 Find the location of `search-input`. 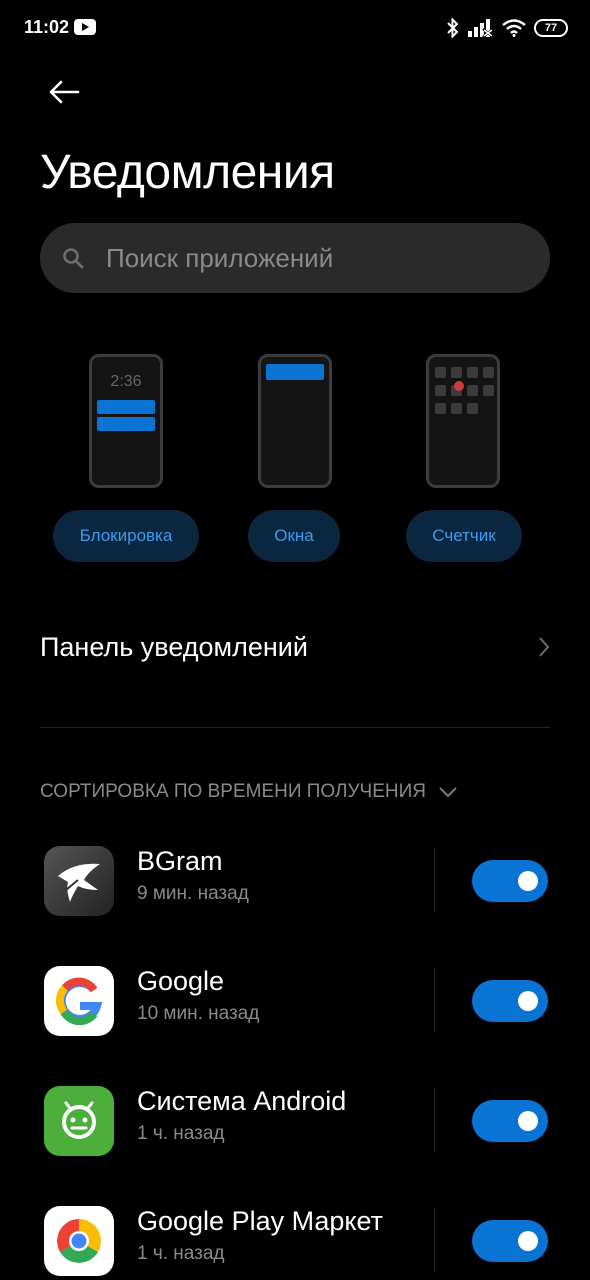

search-input is located at coordinates (316, 258).